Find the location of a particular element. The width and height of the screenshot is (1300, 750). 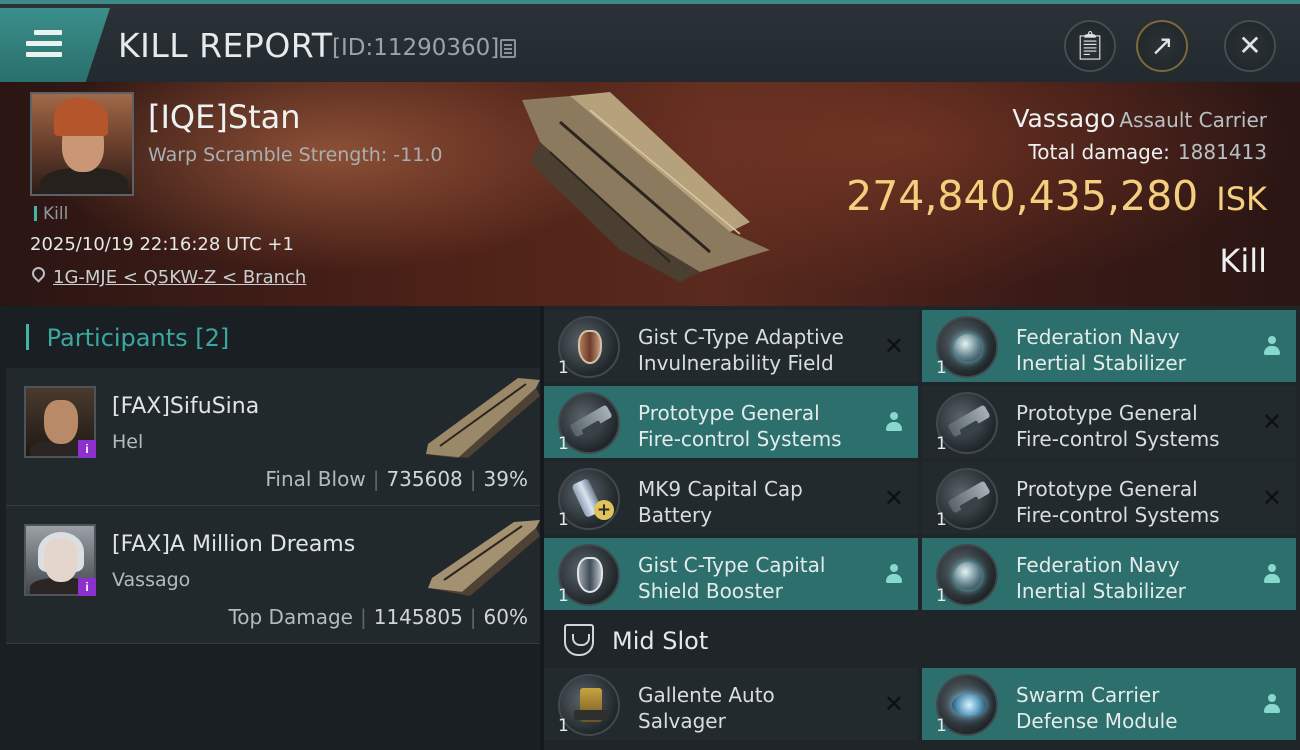

module-name: MK9 Capital Cap Battery is located at coordinates (720, 502).